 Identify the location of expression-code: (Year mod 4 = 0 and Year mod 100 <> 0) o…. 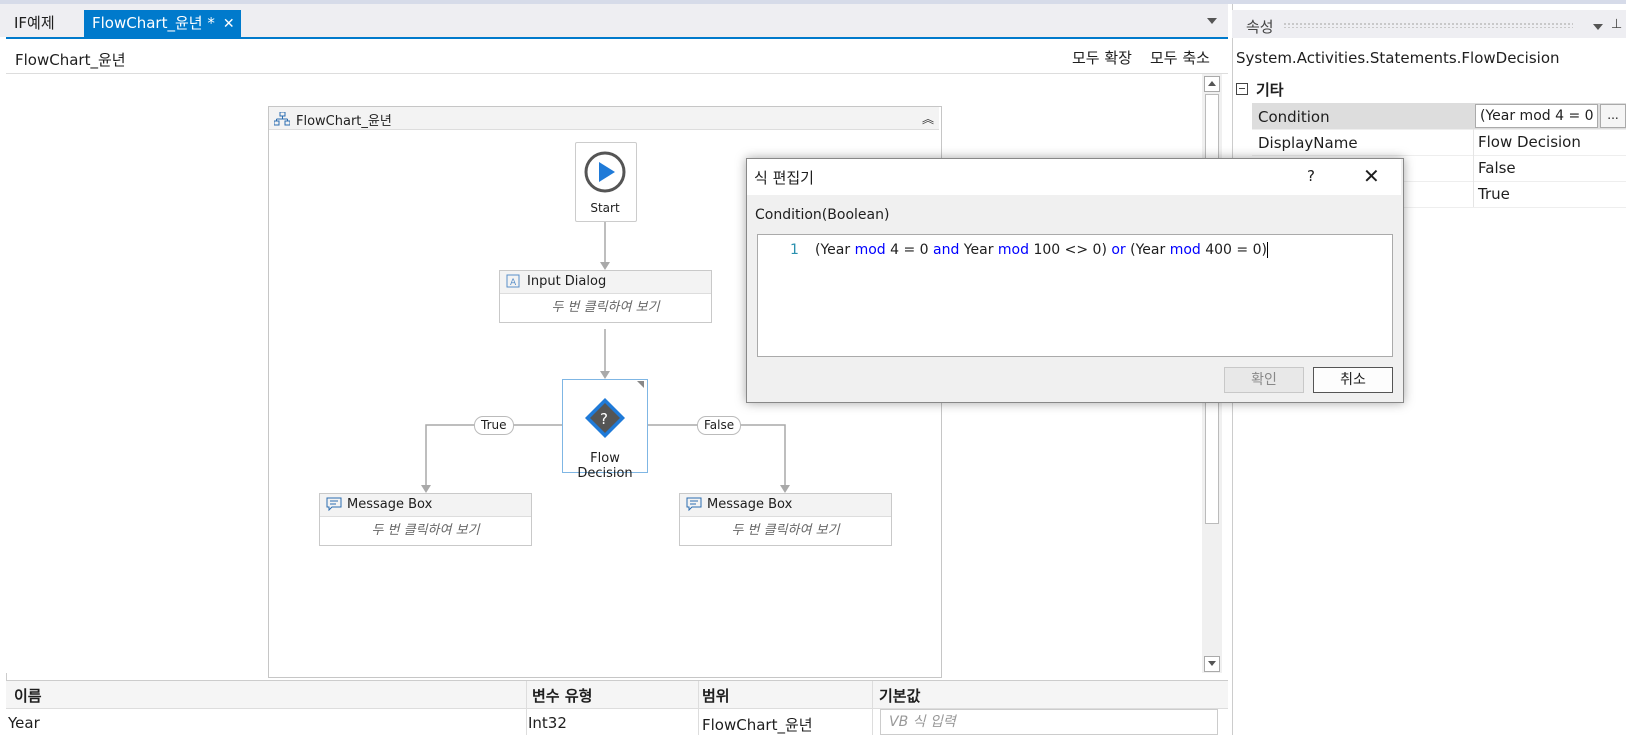
(1041, 250).